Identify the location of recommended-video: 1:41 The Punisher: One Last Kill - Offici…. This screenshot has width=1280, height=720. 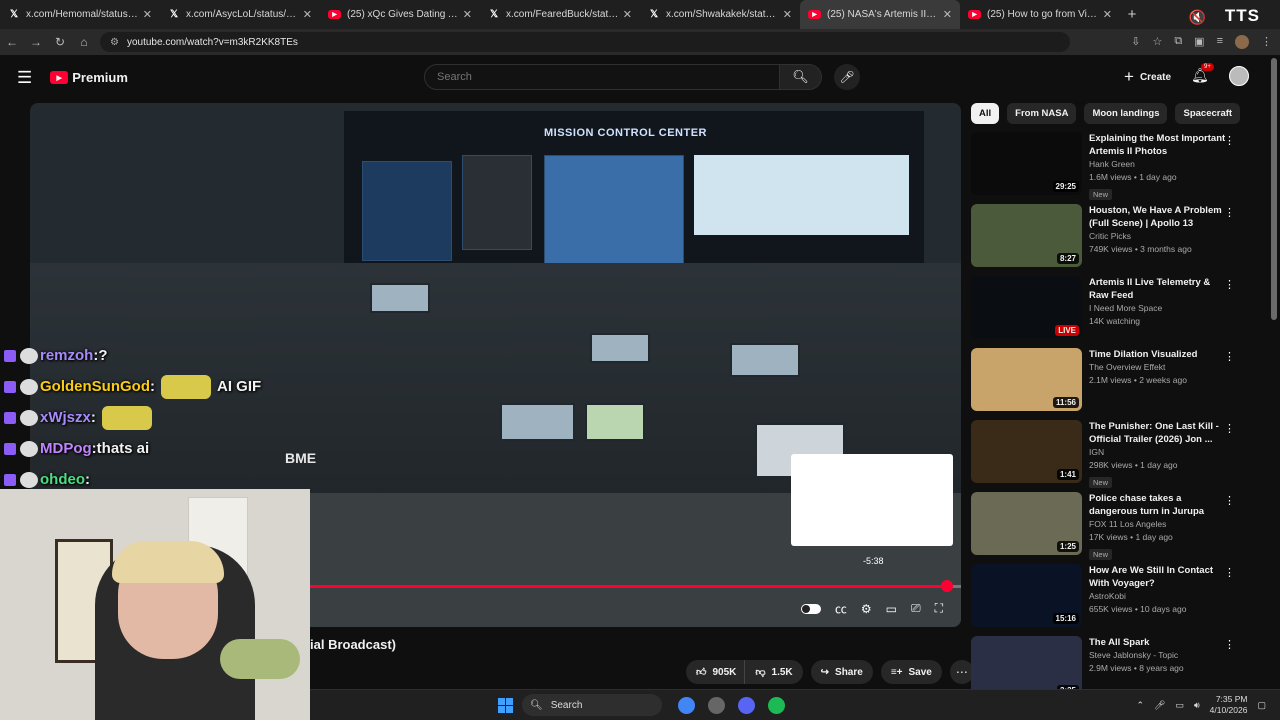
(1111, 454).